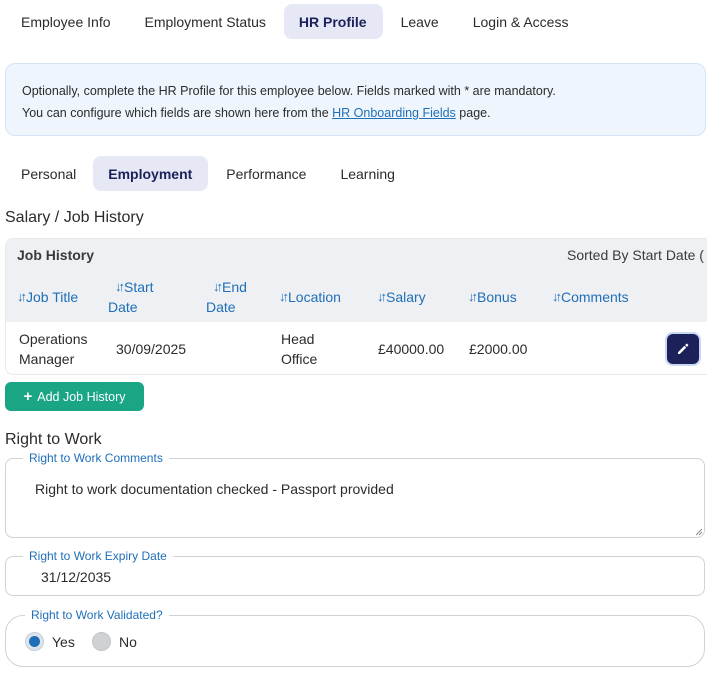  What do you see at coordinates (81, 396) in the screenshot?
I see `add-job-history-label: Add Job History` at bounding box center [81, 396].